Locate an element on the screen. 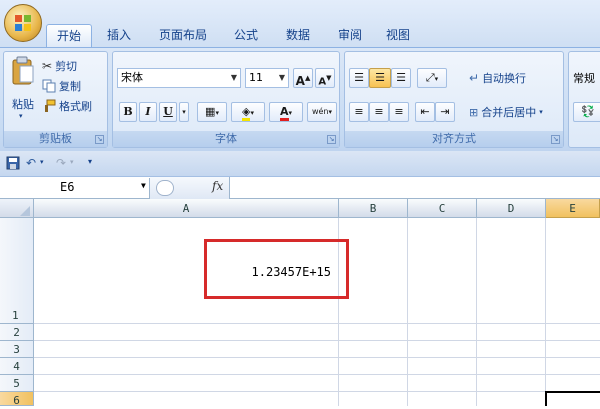 Image resolution: width=600 pixels, height=409 pixels. name-box: E6 ▼ is located at coordinates (75, 188).